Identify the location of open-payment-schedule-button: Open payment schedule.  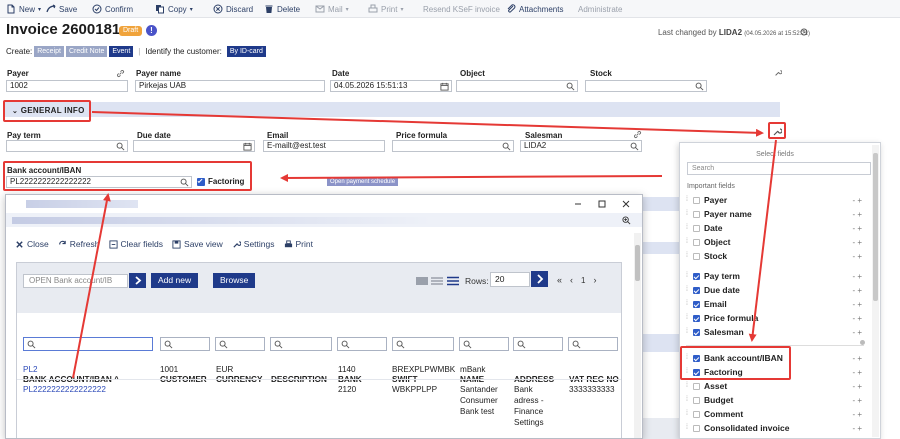
(363, 182).